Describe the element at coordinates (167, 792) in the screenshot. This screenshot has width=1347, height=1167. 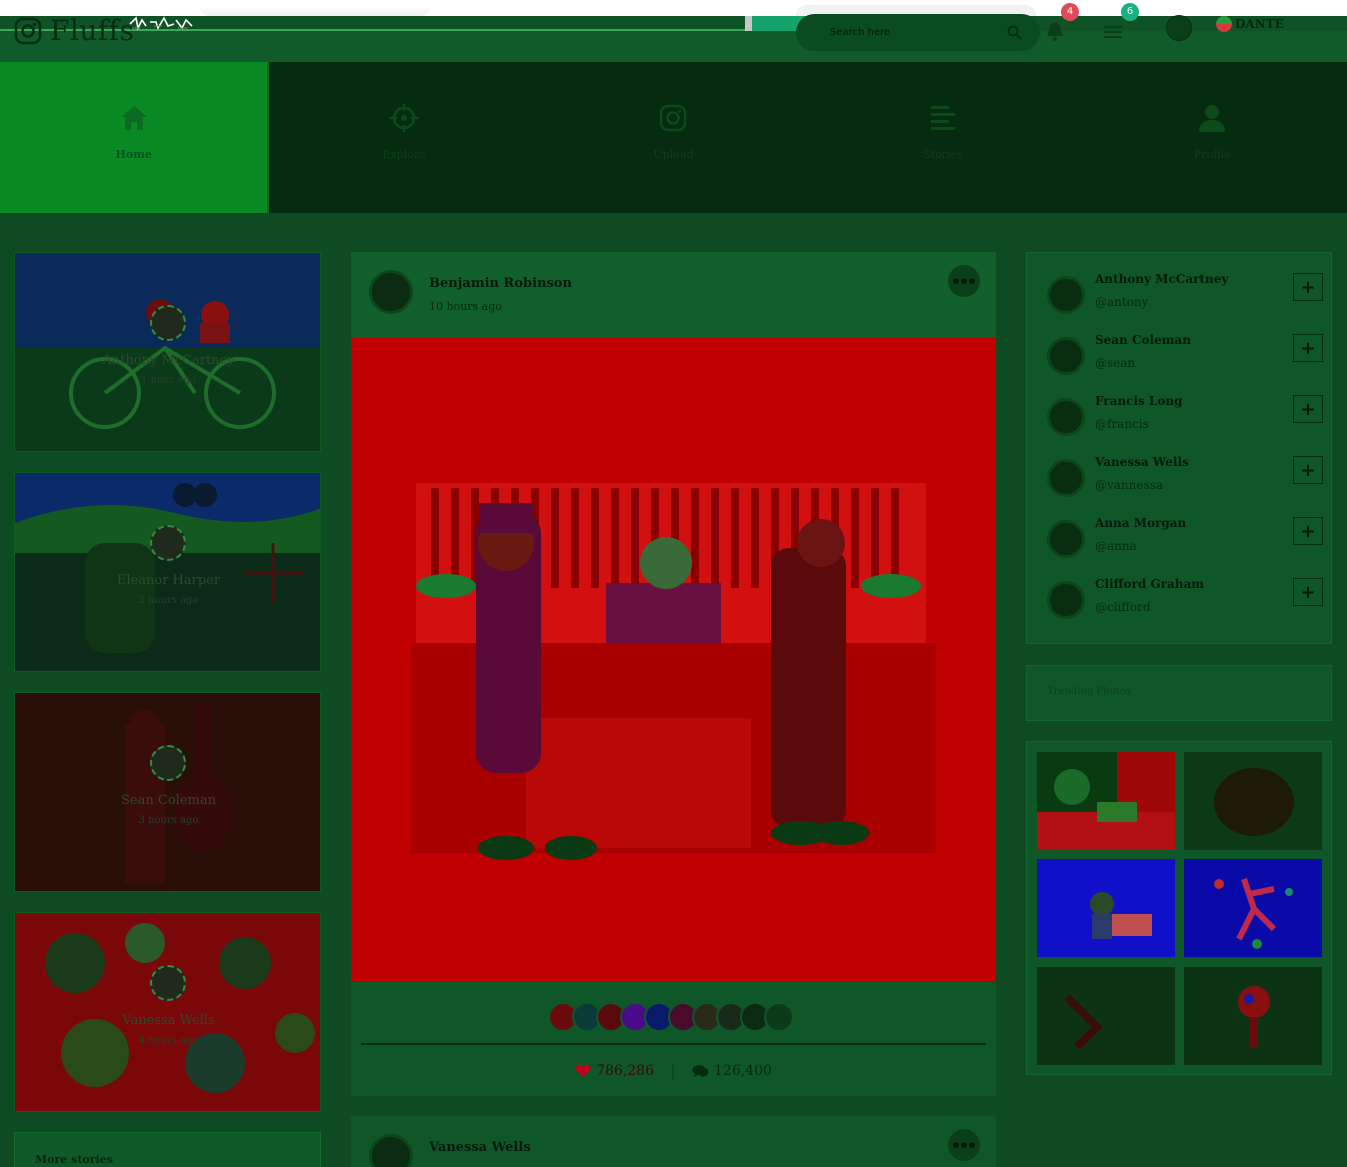
I see `story-card: Sean Coleman 3 hours ago` at that location.